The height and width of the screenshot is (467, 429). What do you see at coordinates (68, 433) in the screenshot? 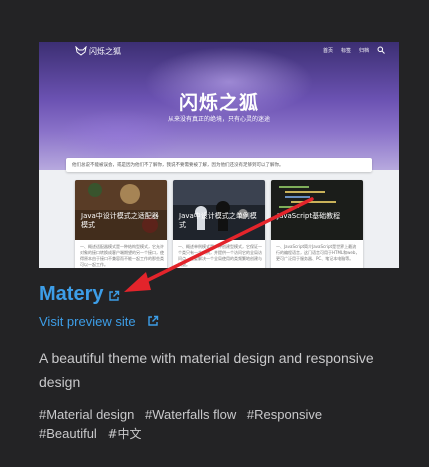
I see `tag-link: #Beautiful` at bounding box center [68, 433].